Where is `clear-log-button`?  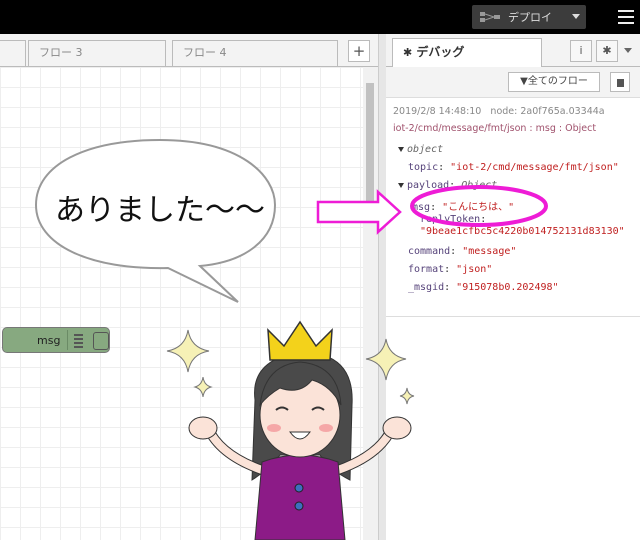
clear-log-button is located at coordinates (620, 82).